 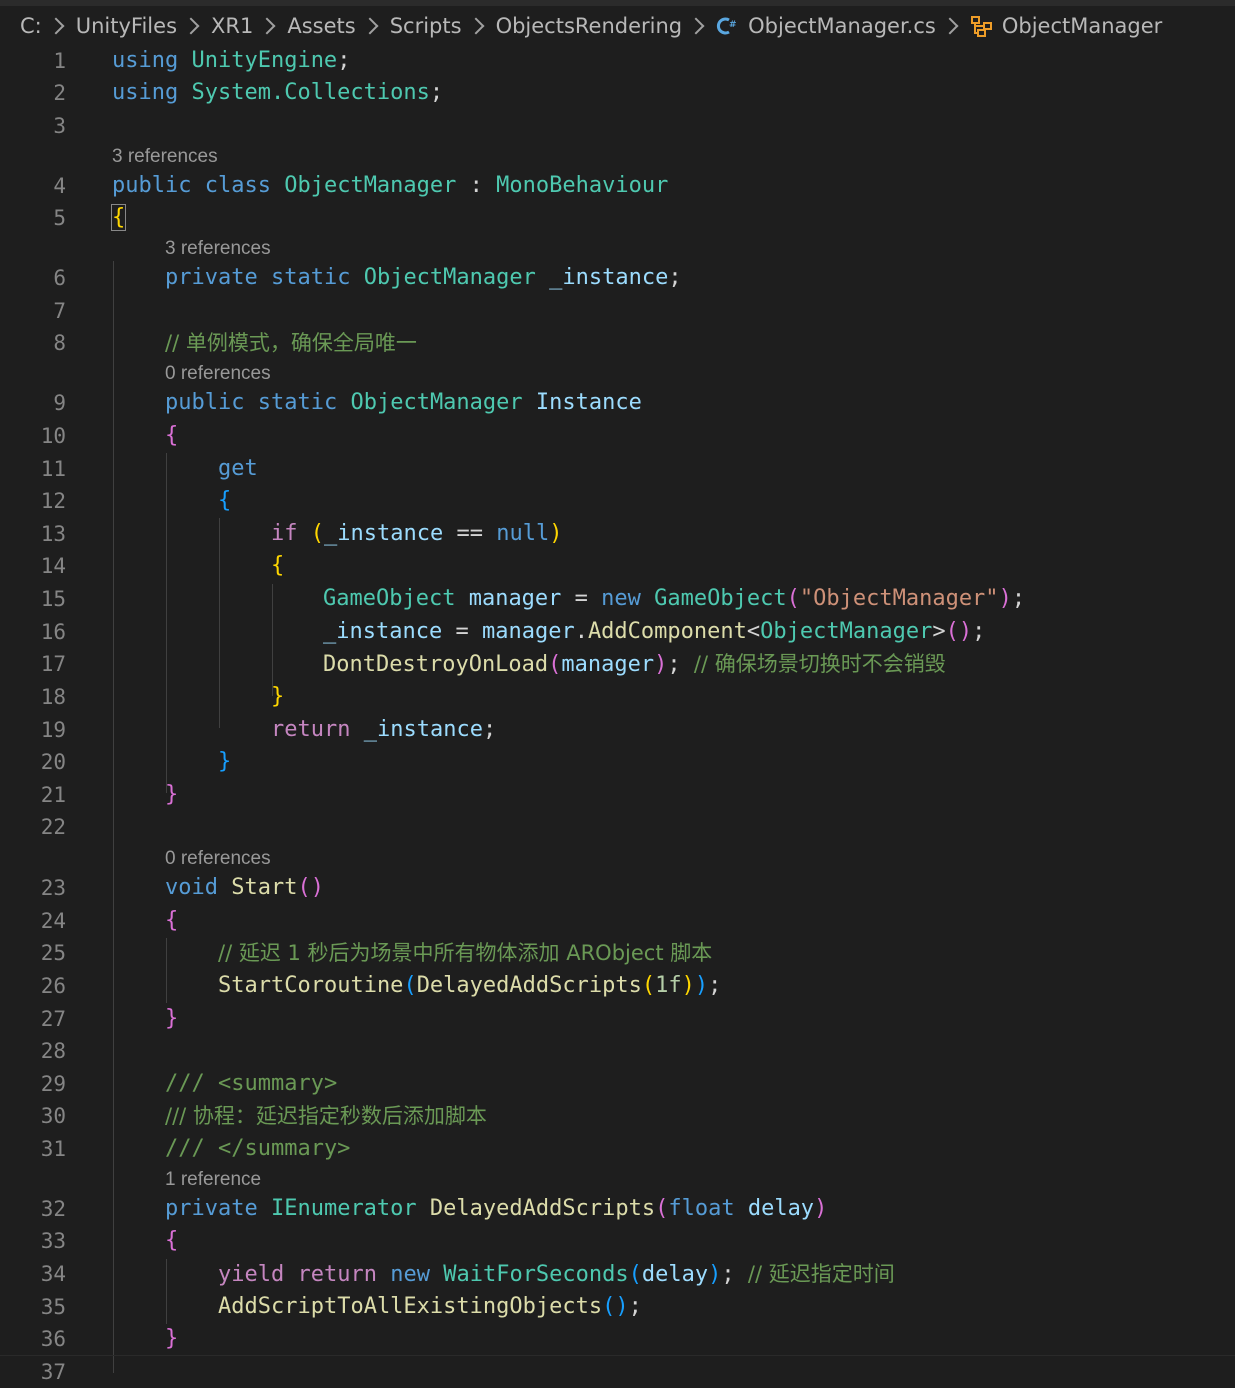 I want to click on line-number: 27, so click(x=33, y=1019).